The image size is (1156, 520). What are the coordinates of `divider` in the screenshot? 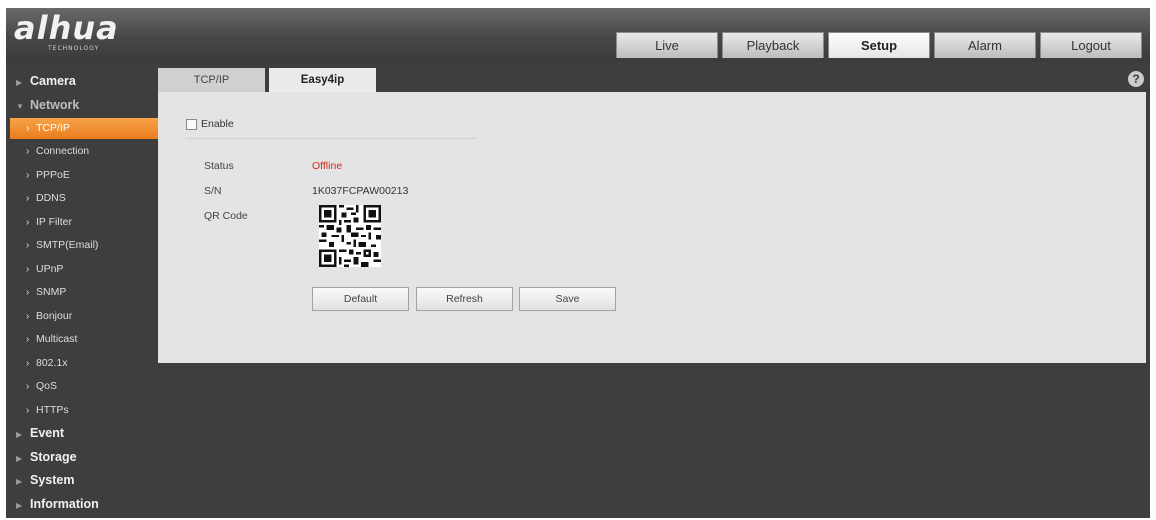 It's located at (331, 138).